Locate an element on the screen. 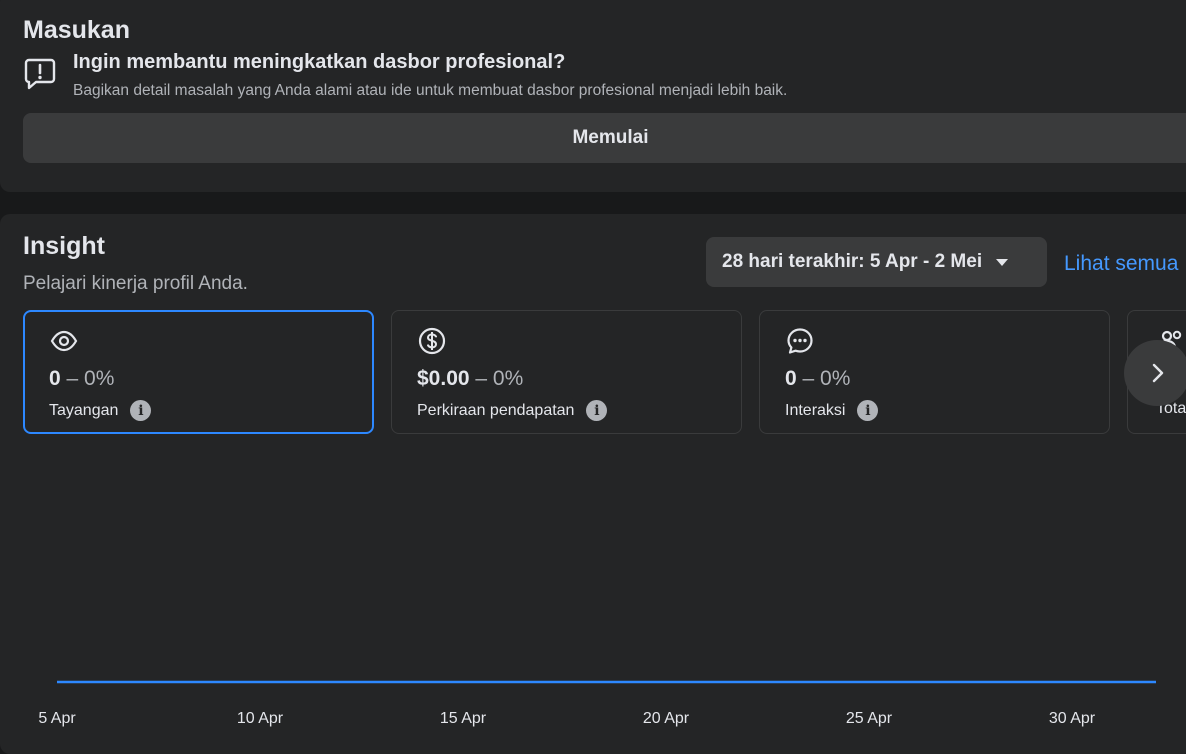 The width and height of the screenshot is (1186, 754). start-button: Memulai is located at coordinates (604, 138).